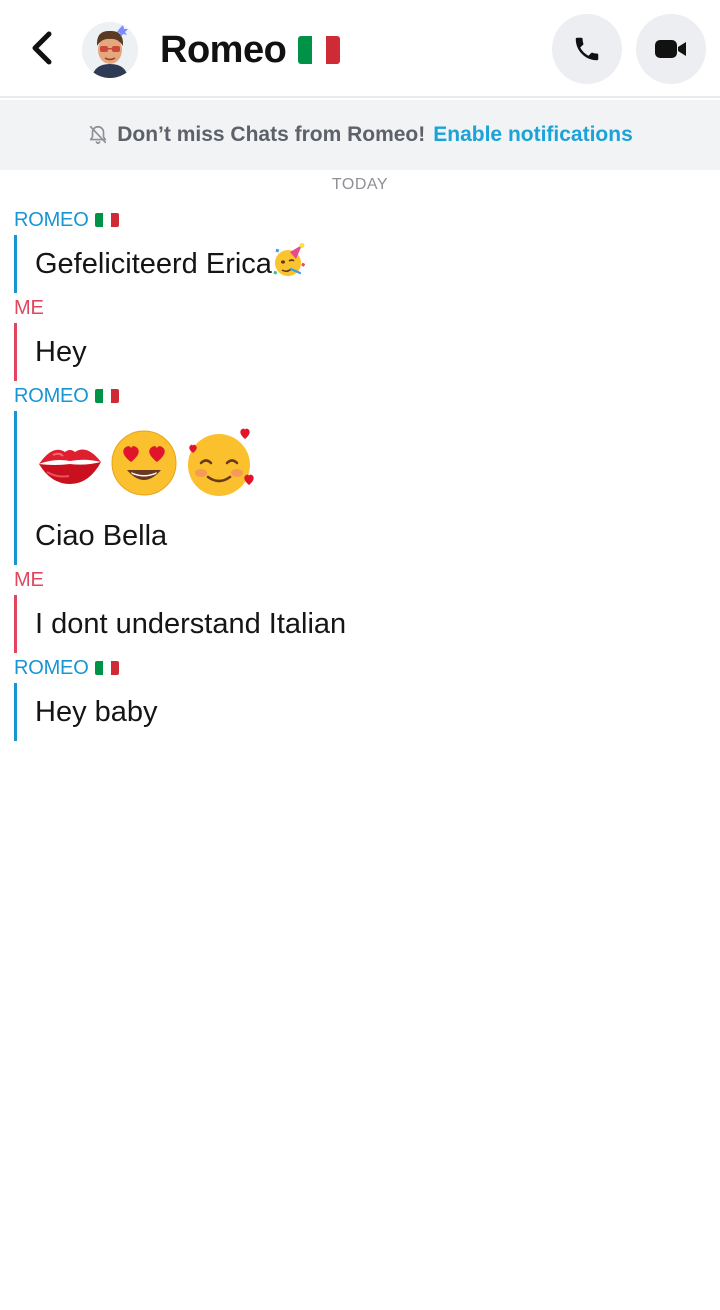  What do you see at coordinates (289, 259) in the screenshot?
I see `partying-face-emoji-icon` at bounding box center [289, 259].